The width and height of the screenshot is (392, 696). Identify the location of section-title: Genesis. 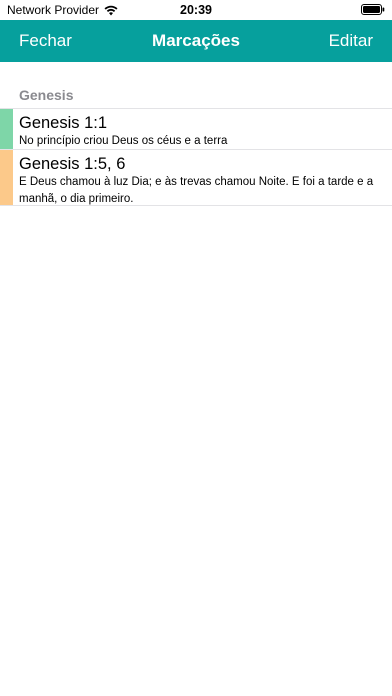
(46, 95).